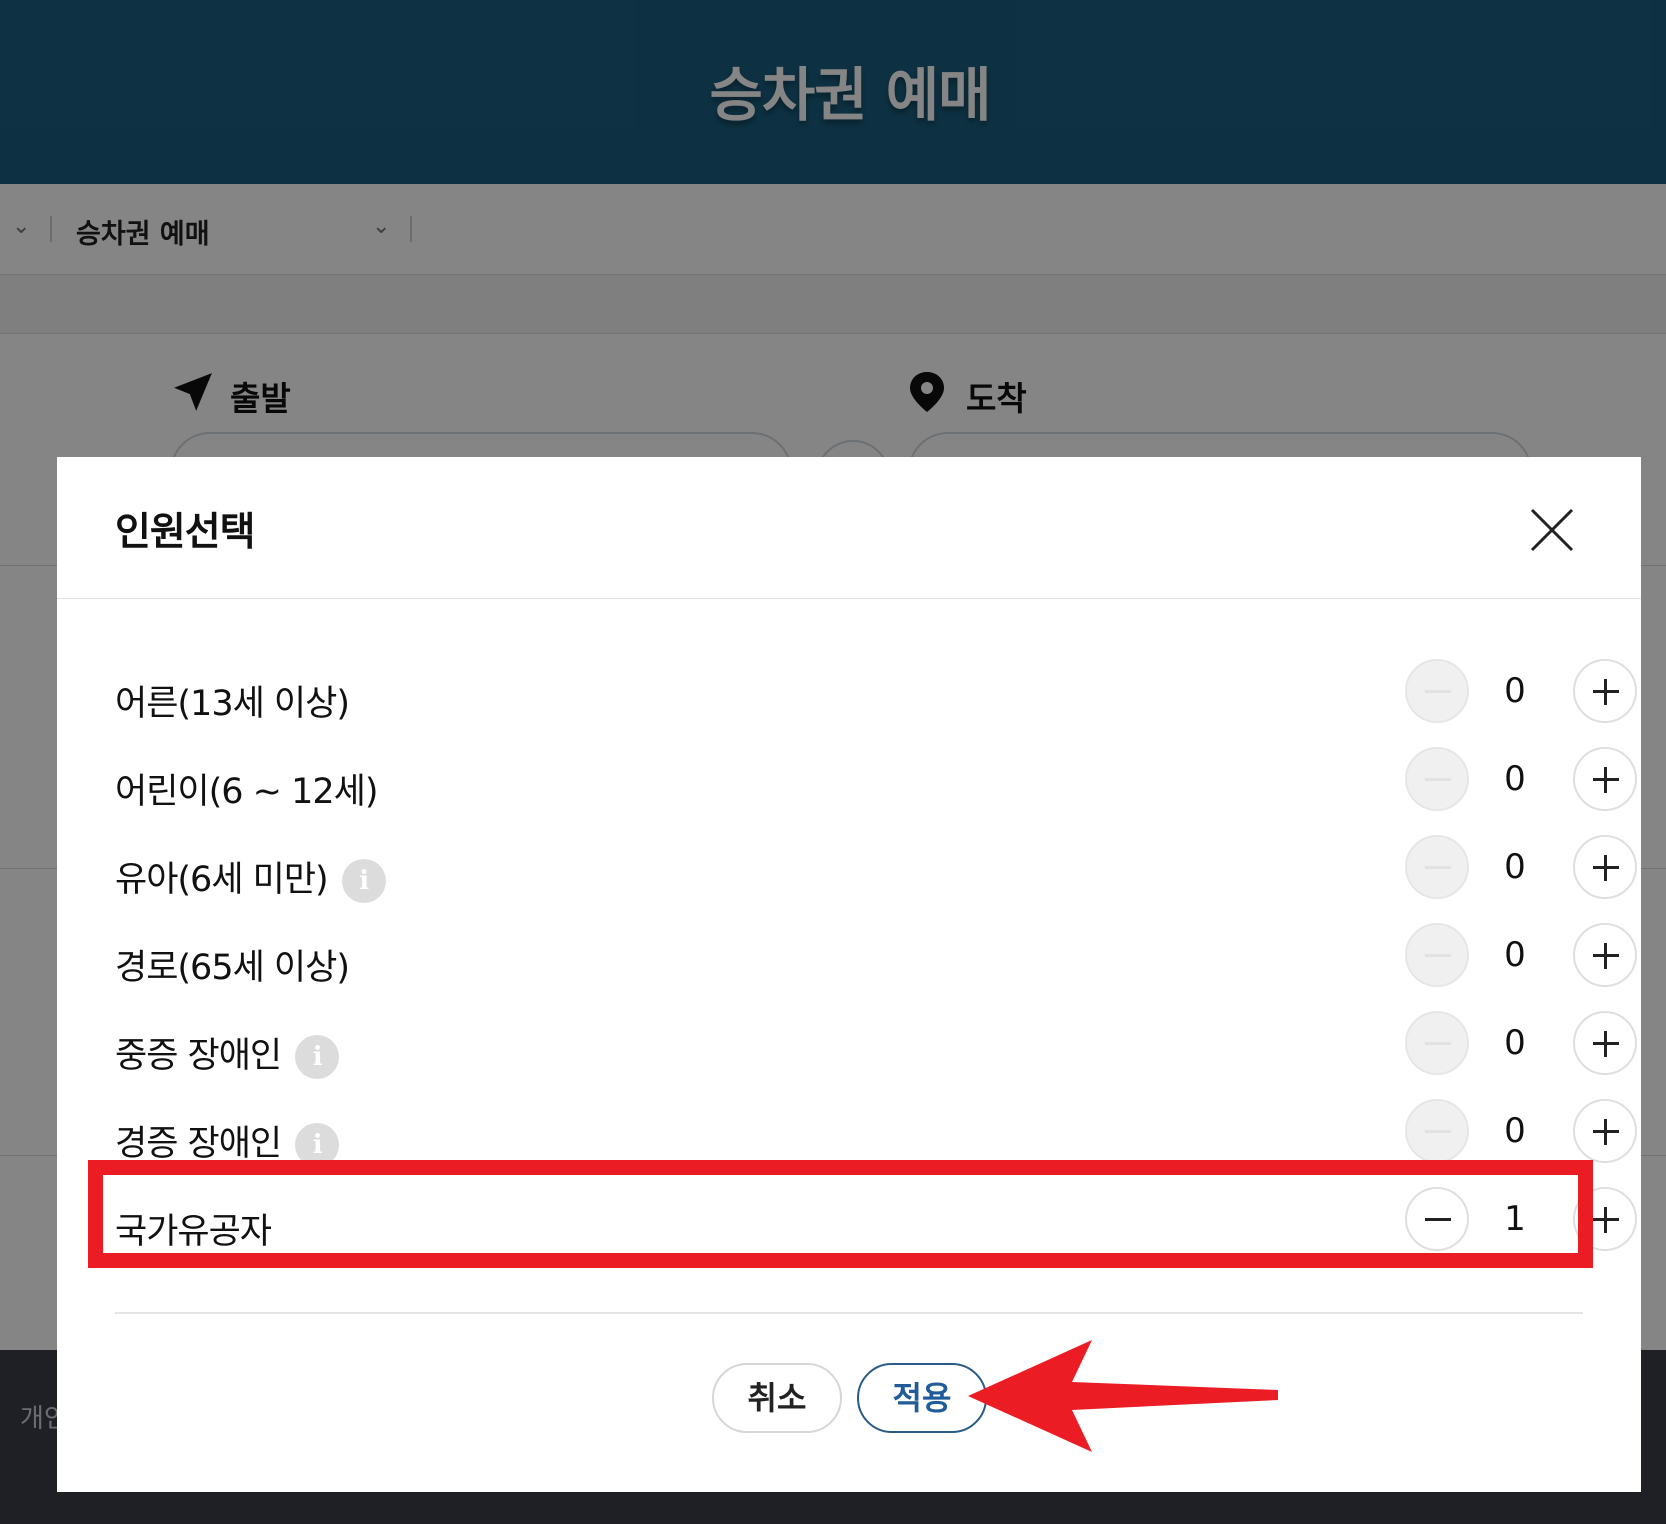  I want to click on passenger-type-label-wrap: 유아(6세 미만) i, so click(250, 877).